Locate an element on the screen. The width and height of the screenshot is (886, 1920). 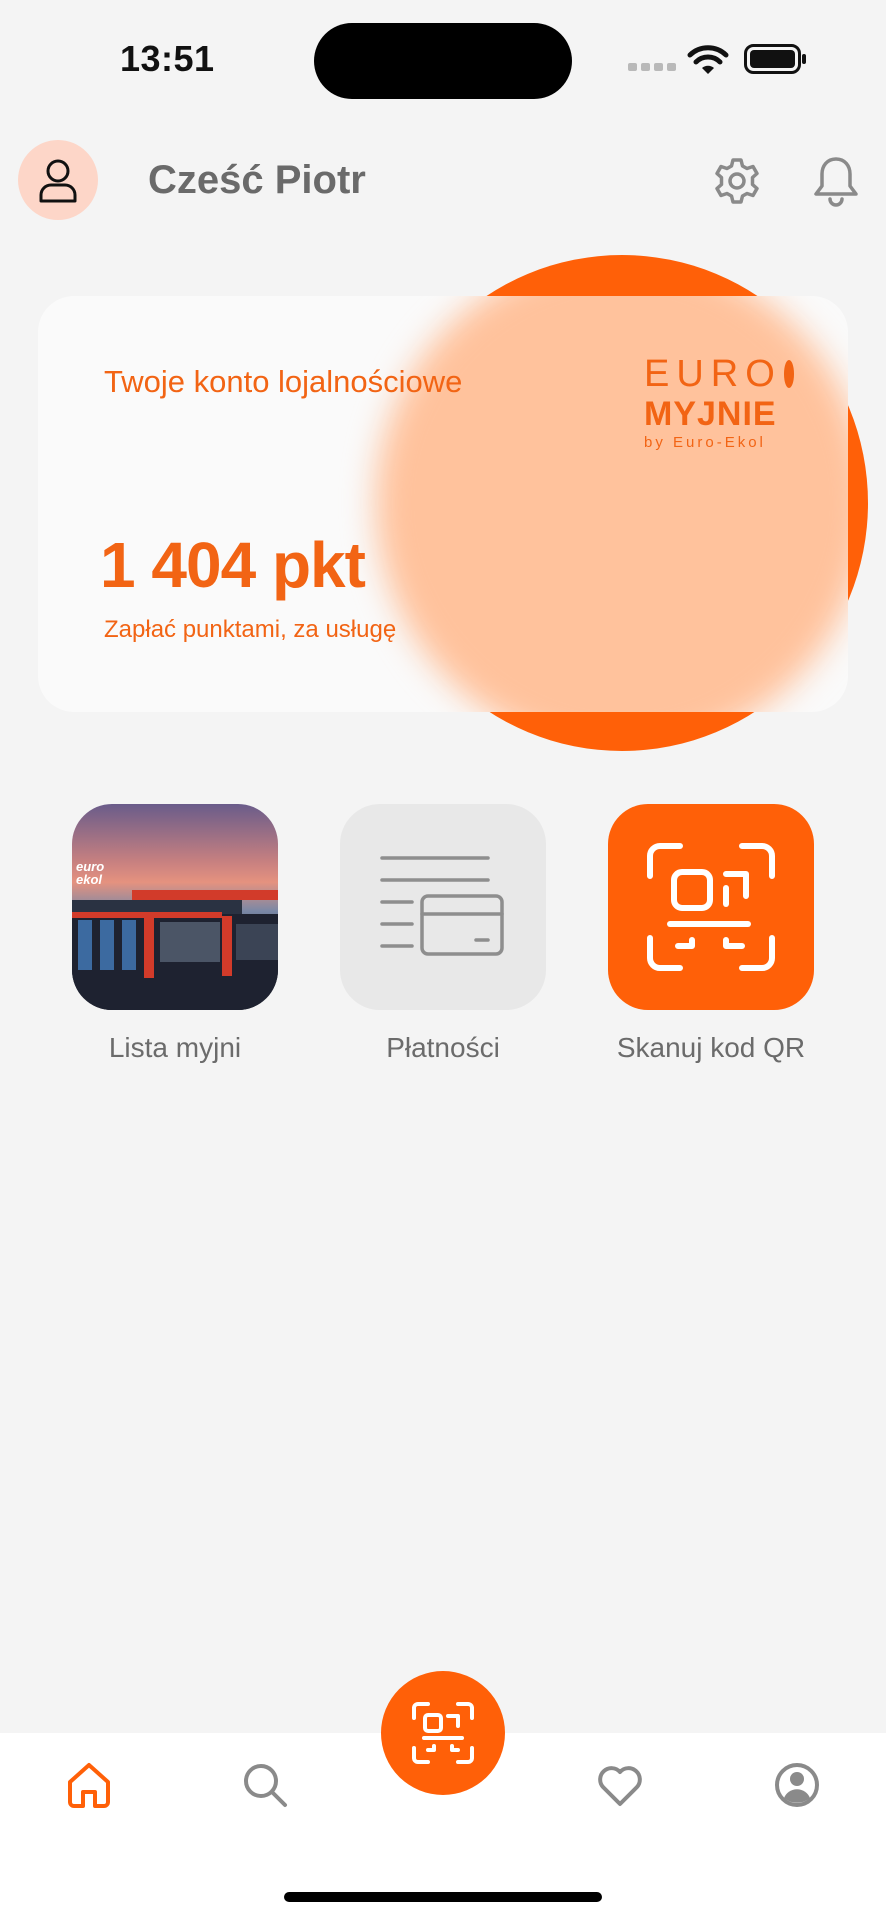
scan-qr-fab-button is located at coordinates (443, 1733).